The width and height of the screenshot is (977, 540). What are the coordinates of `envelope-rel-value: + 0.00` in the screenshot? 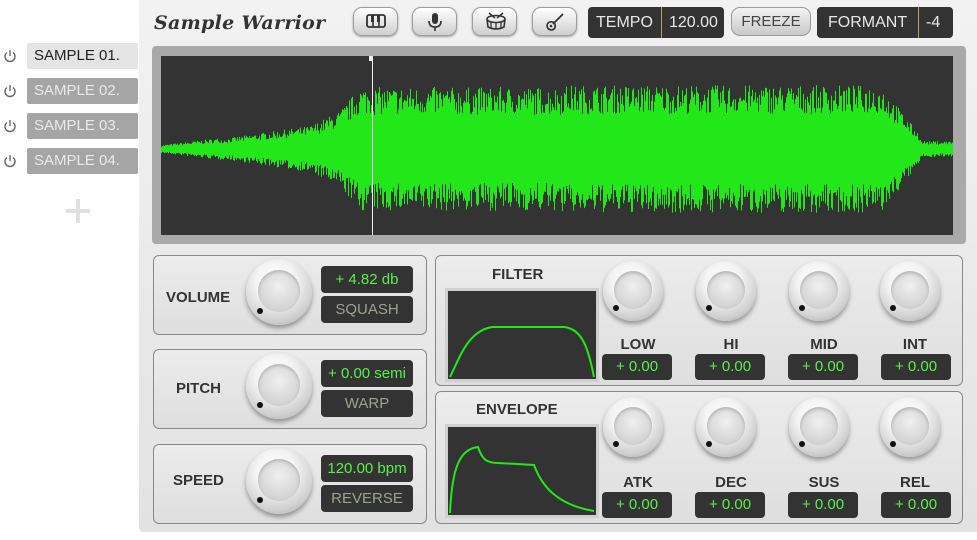 It's located at (916, 505).